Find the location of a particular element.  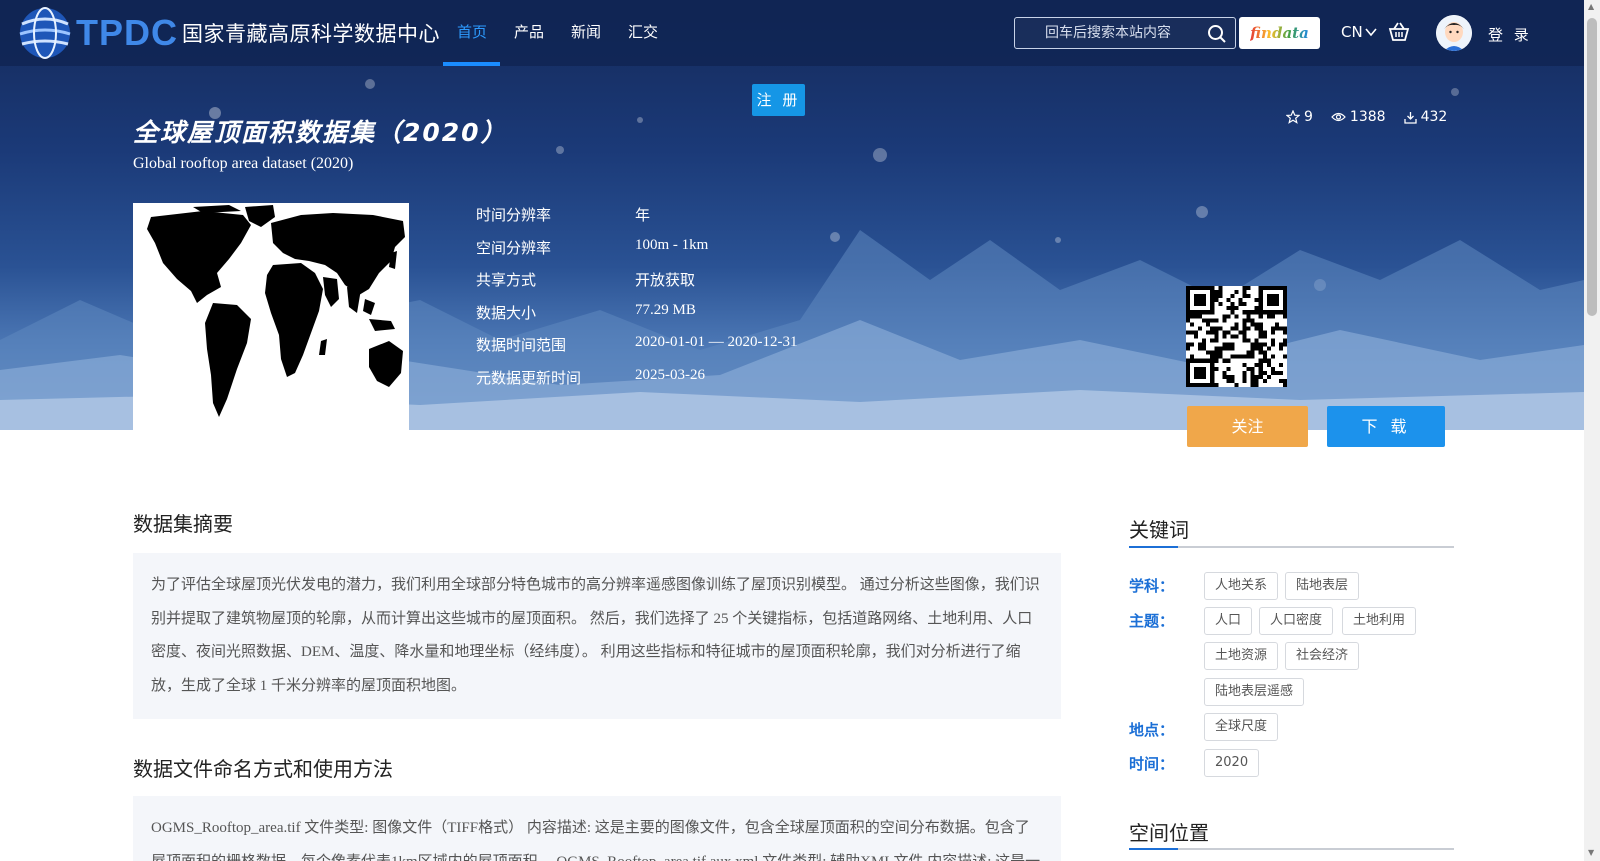

location-divider is located at coordinates (1291, 849).